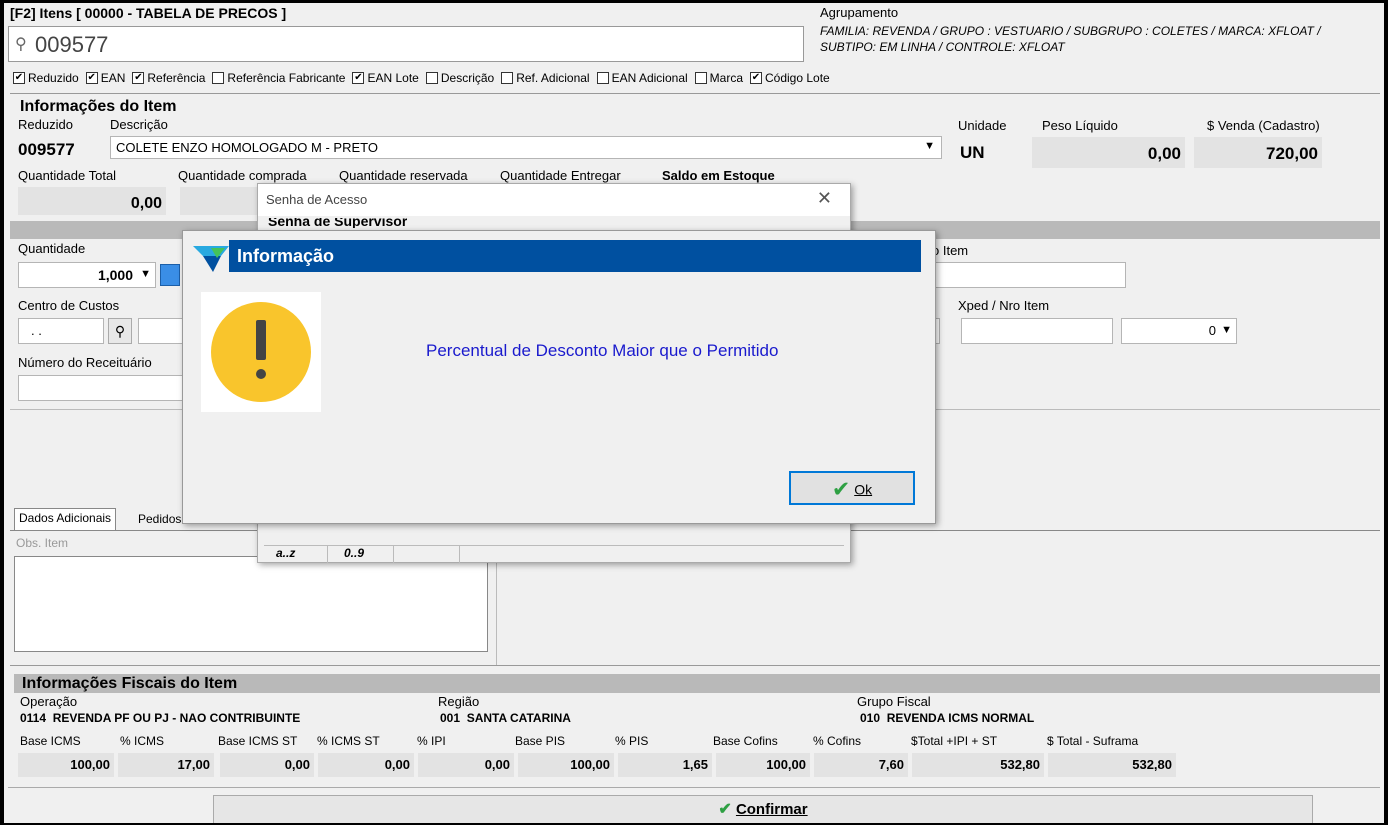  I want to click on confirm-button: ✔ Confirmar, so click(763, 809).